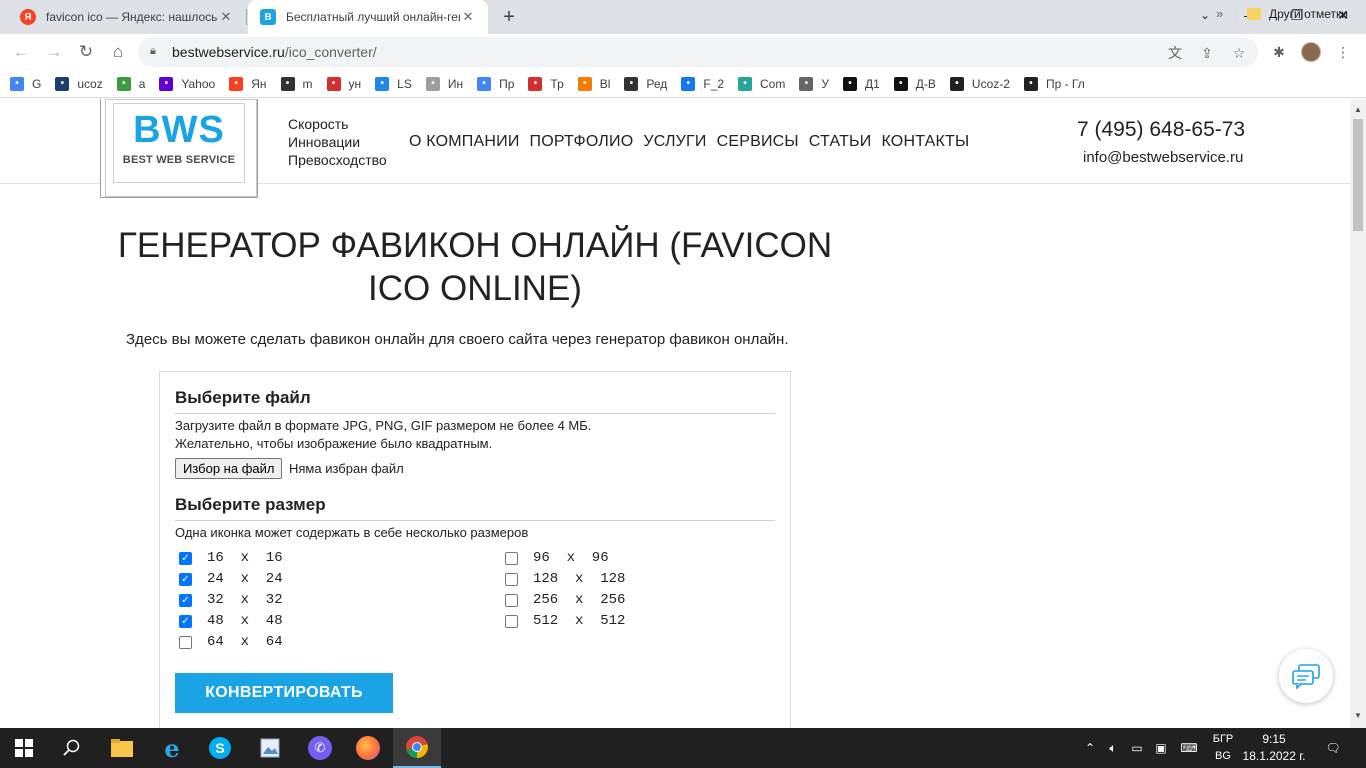  I want to click on other-bookmarks: Други отметки, so click(1292, 14).